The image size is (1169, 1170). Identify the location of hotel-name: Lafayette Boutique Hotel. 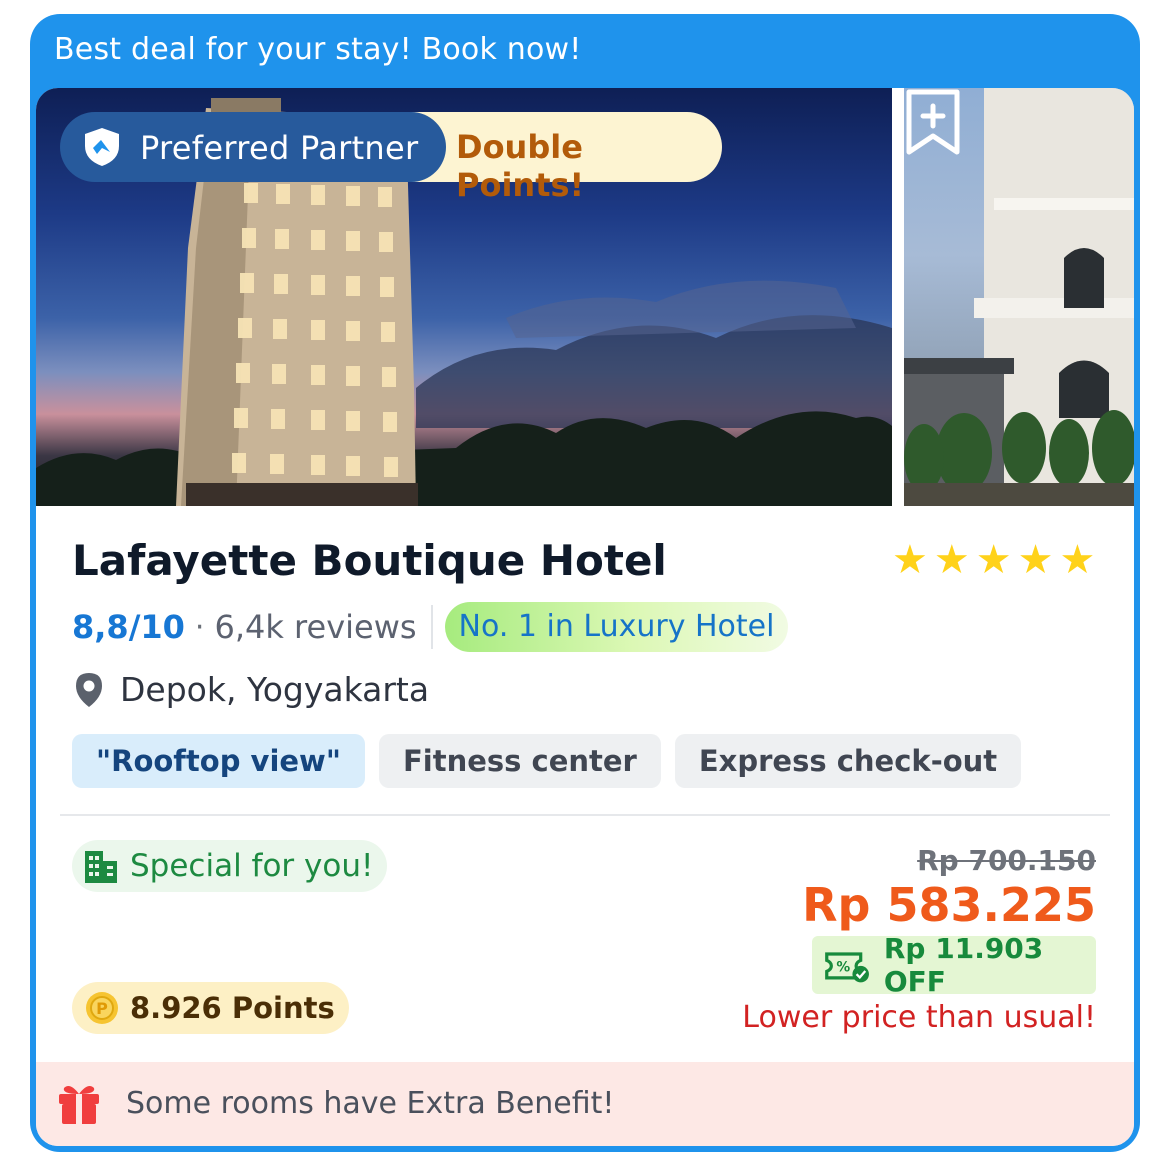
(369, 560).